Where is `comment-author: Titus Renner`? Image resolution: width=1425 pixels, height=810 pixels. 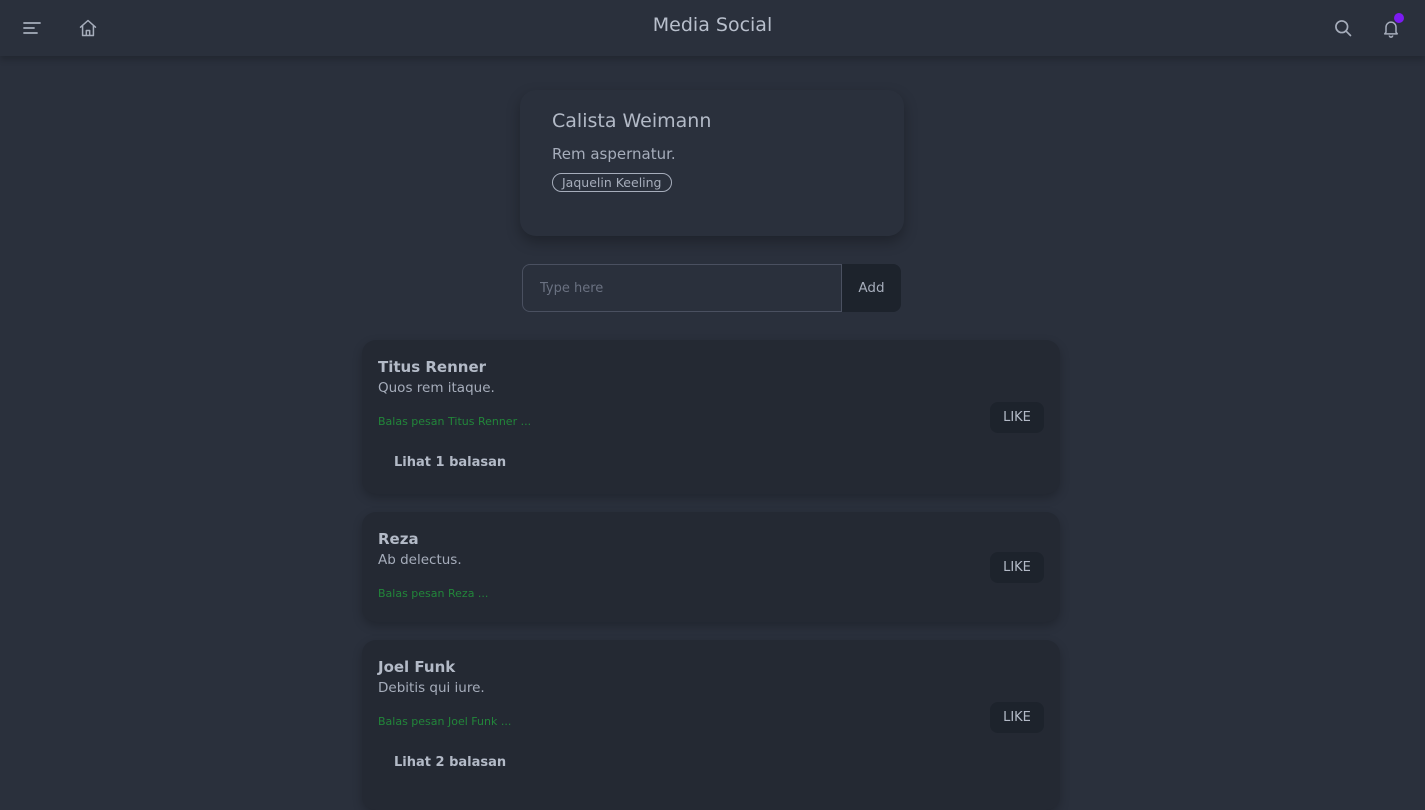 comment-author: Titus Renner is located at coordinates (432, 367).